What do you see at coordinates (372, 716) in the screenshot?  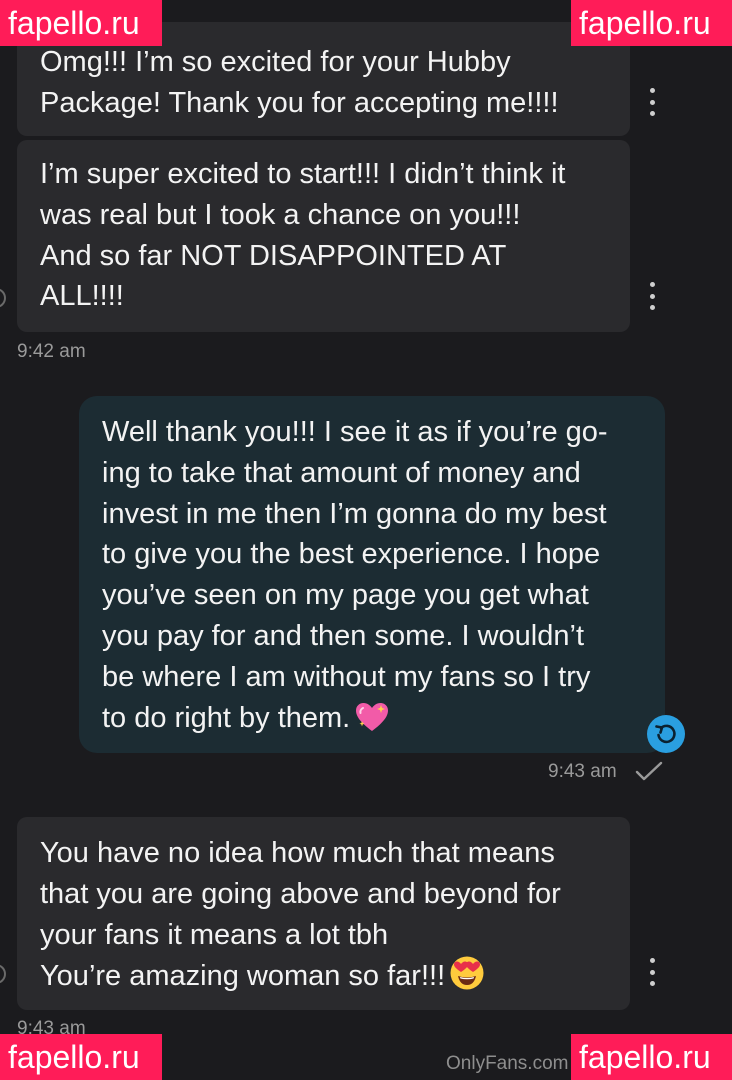 I see `sparkling-heart-icon` at bounding box center [372, 716].